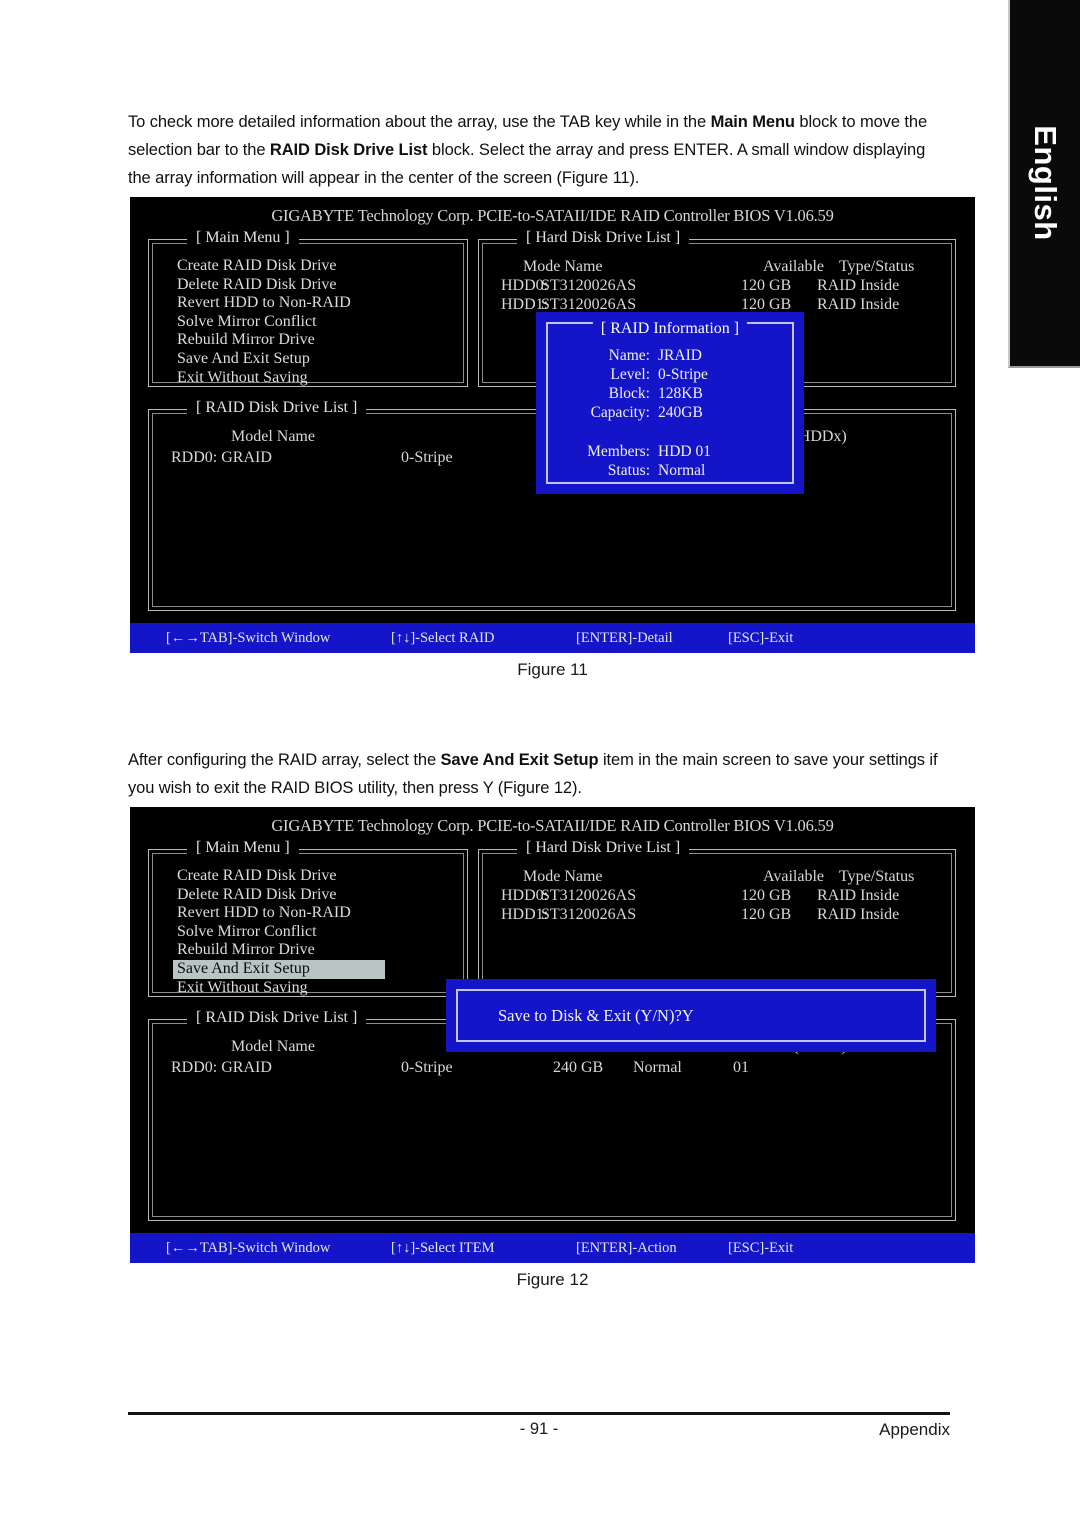  I want to click on raid-status: Normal, so click(657, 1067).